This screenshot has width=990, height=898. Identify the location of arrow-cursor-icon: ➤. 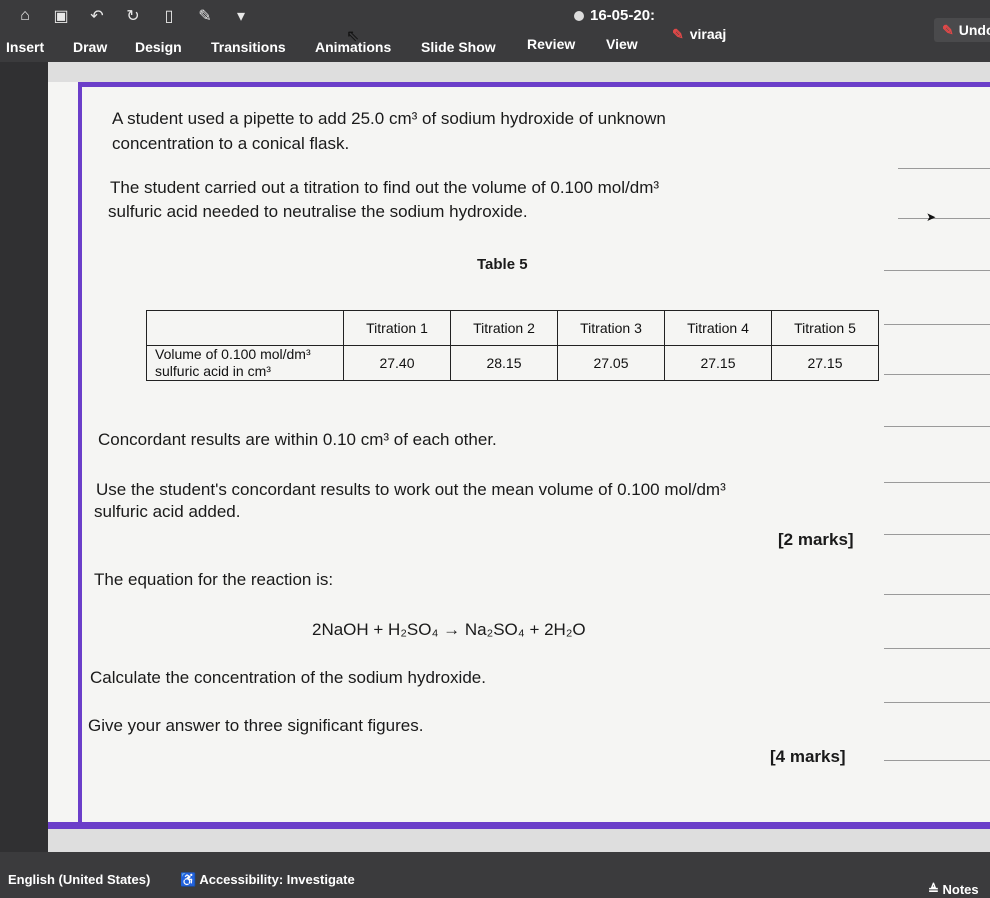
(931, 217).